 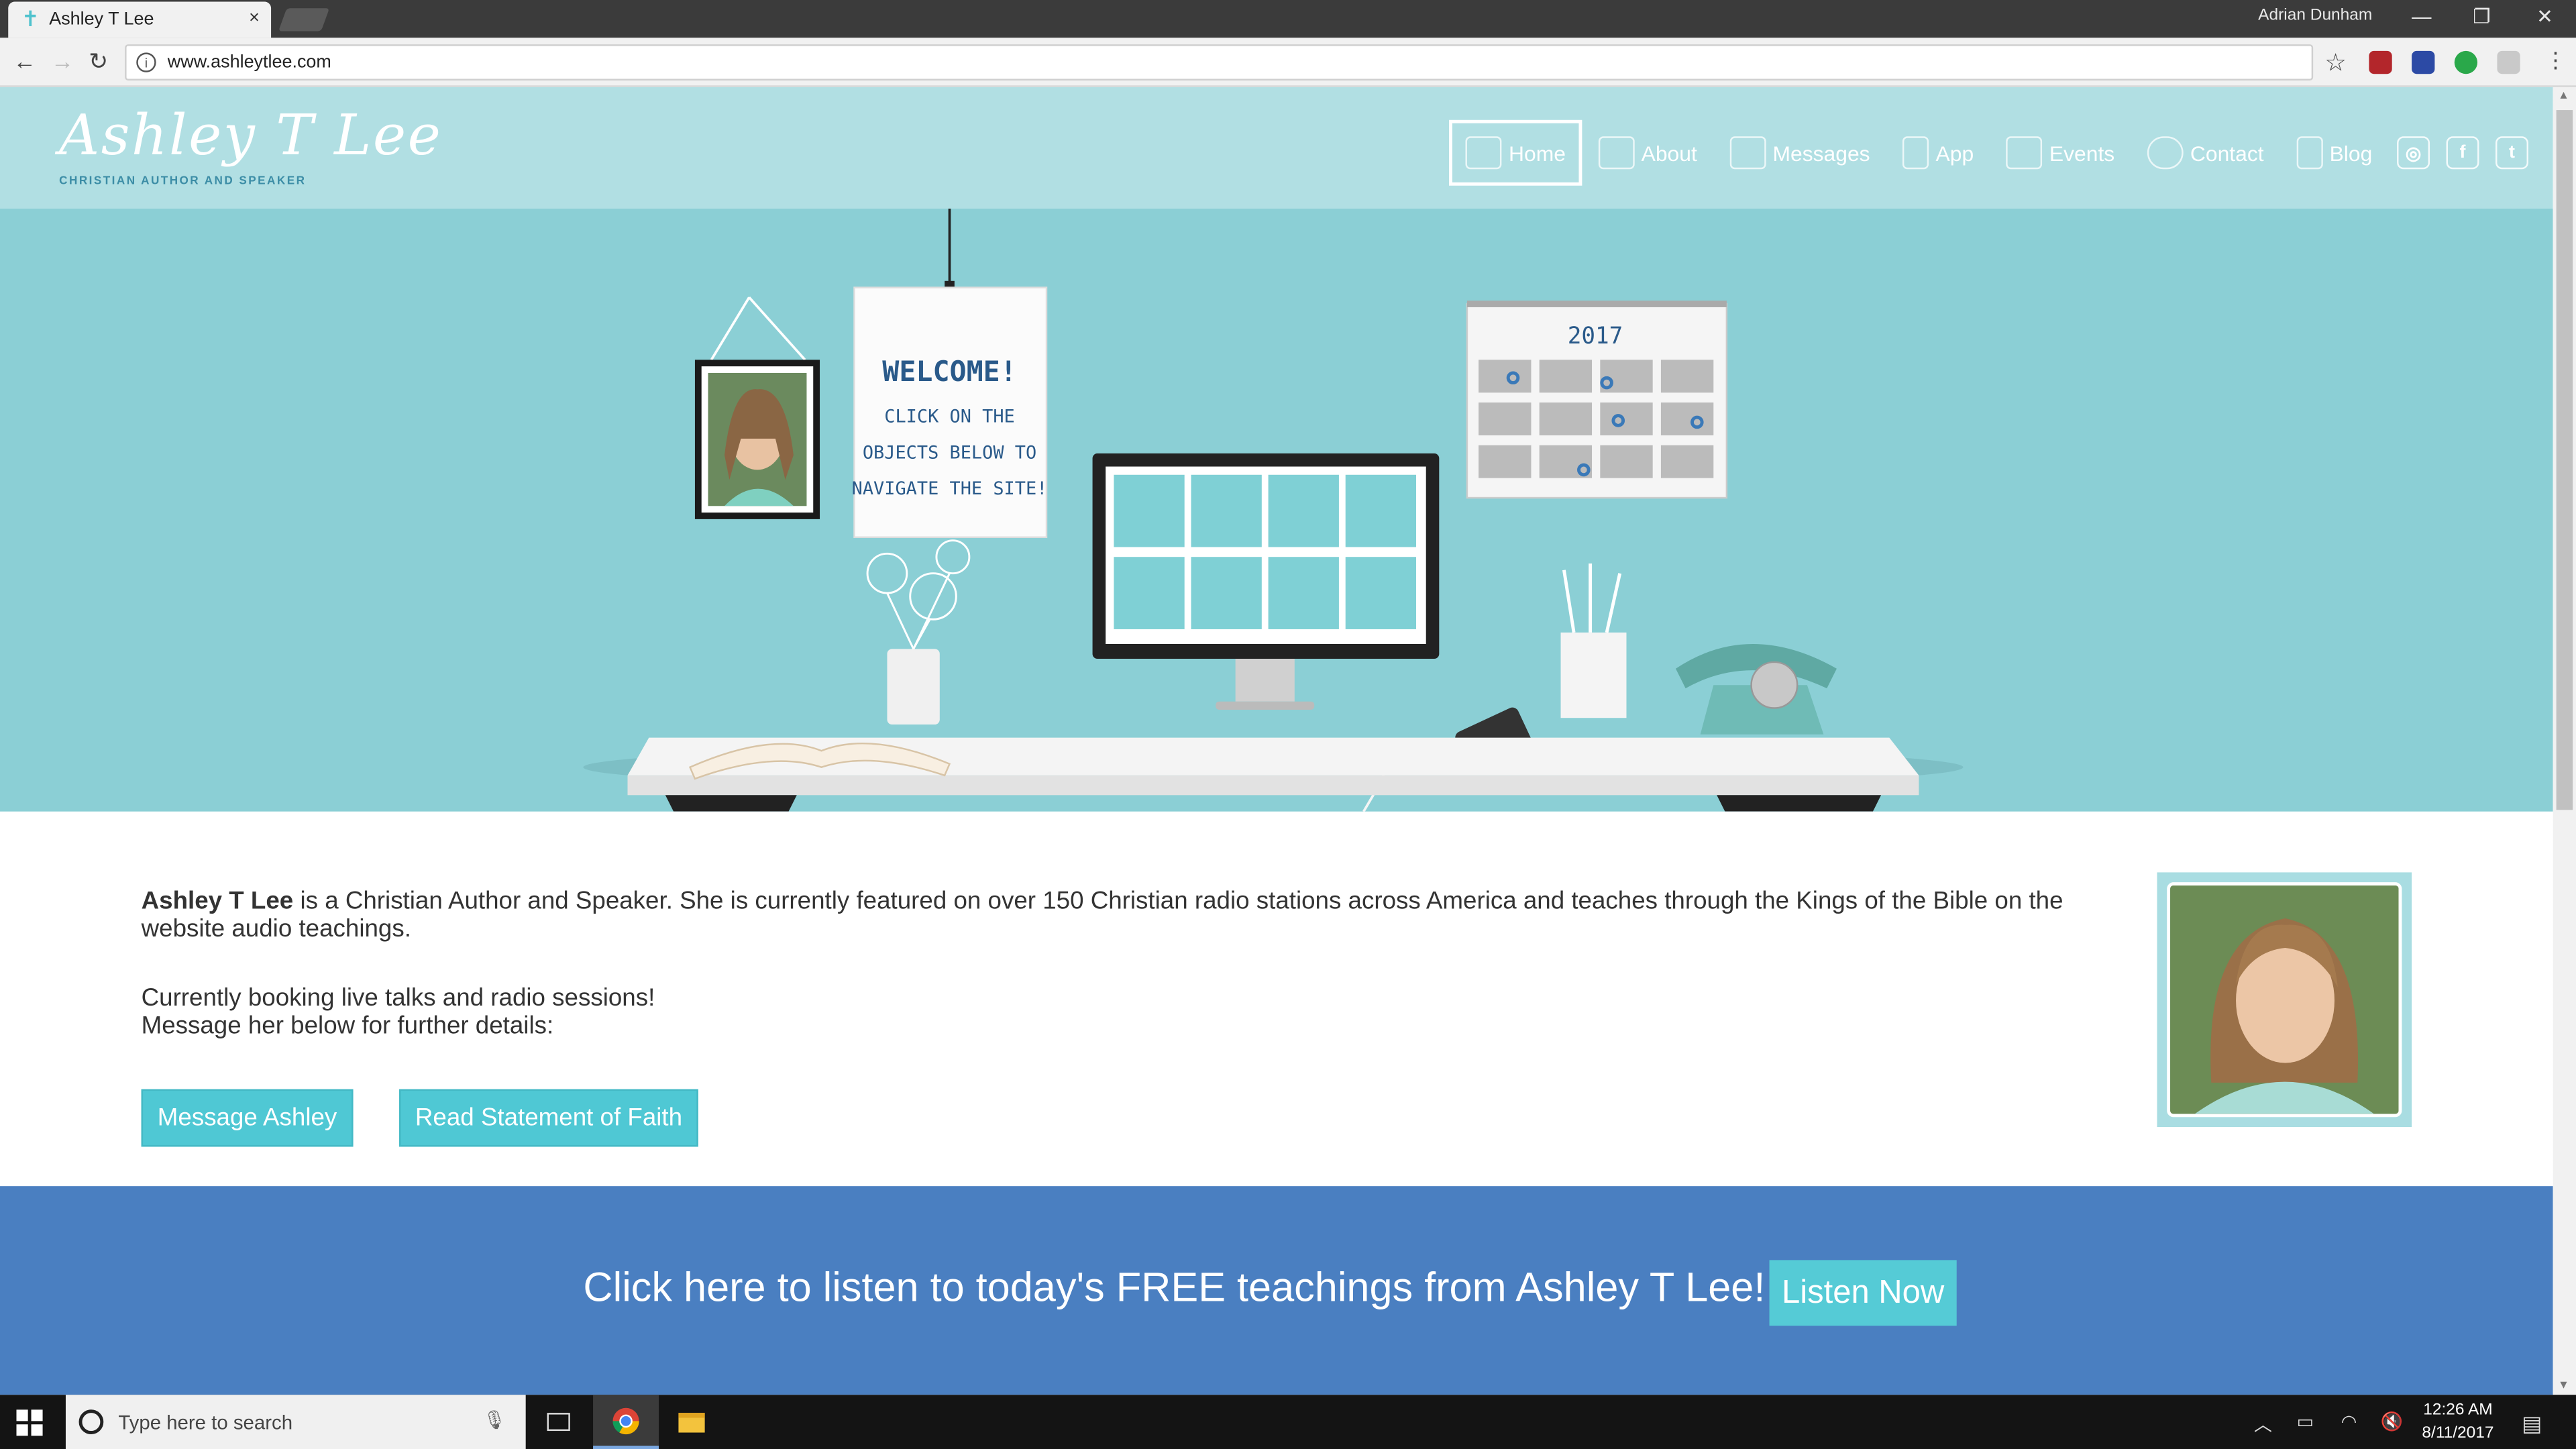 I want to click on nav-blog-label: Blog, so click(x=2351, y=153).